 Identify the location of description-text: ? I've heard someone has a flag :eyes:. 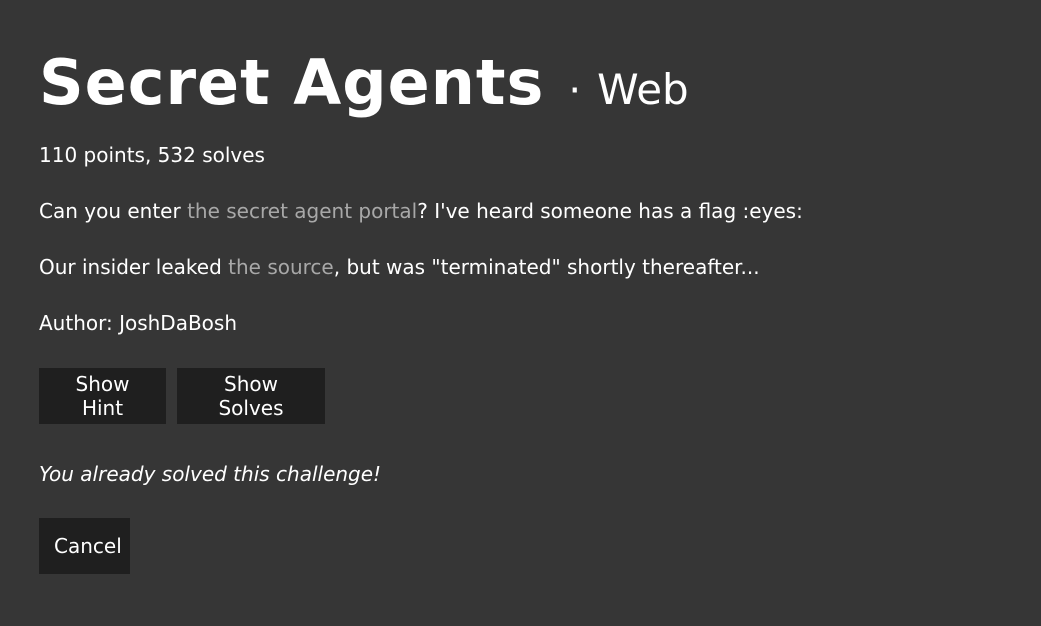
(610, 211).